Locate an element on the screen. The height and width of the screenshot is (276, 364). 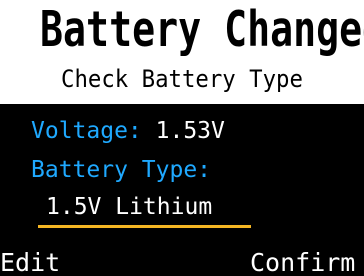
voltage-label: Voltage: is located at coordinates (86, 131).